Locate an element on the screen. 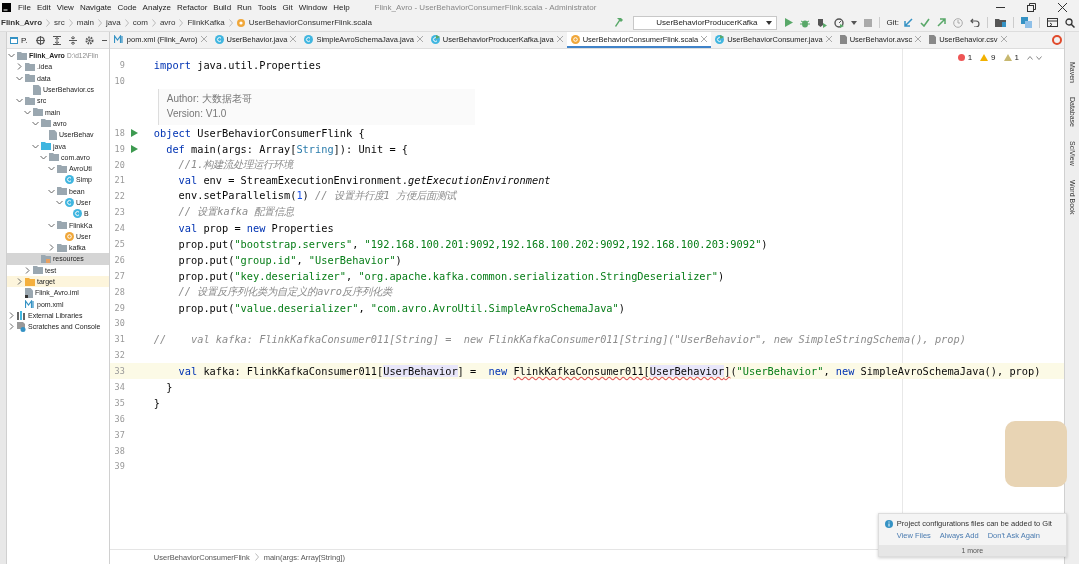 The height and width of the screenshot is (564, 1079). run-configuration-dropdown: UserBehaviorProducerKafka is located at coordinates (705, 22).